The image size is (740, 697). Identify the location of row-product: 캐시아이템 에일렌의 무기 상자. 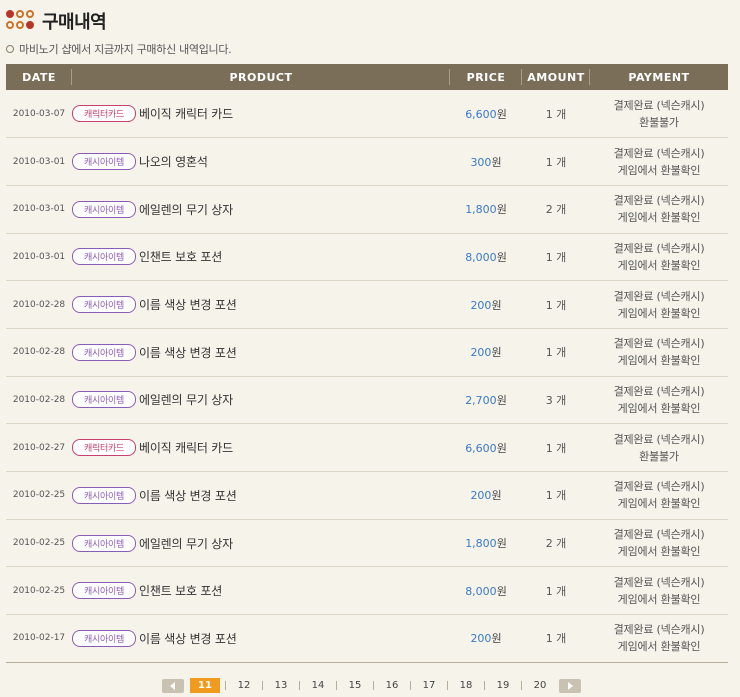
(261, 543).